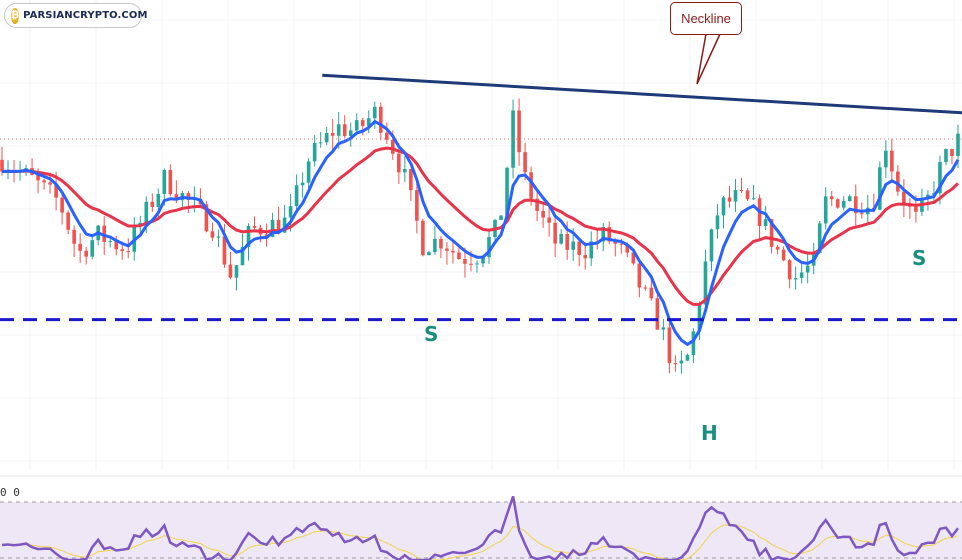 Image resolution: width=962 pixels, height=560 pixels. Describe the element at coordinates (708, 59) in the screenshot. I see `neckline-callout-pointer` at that location.